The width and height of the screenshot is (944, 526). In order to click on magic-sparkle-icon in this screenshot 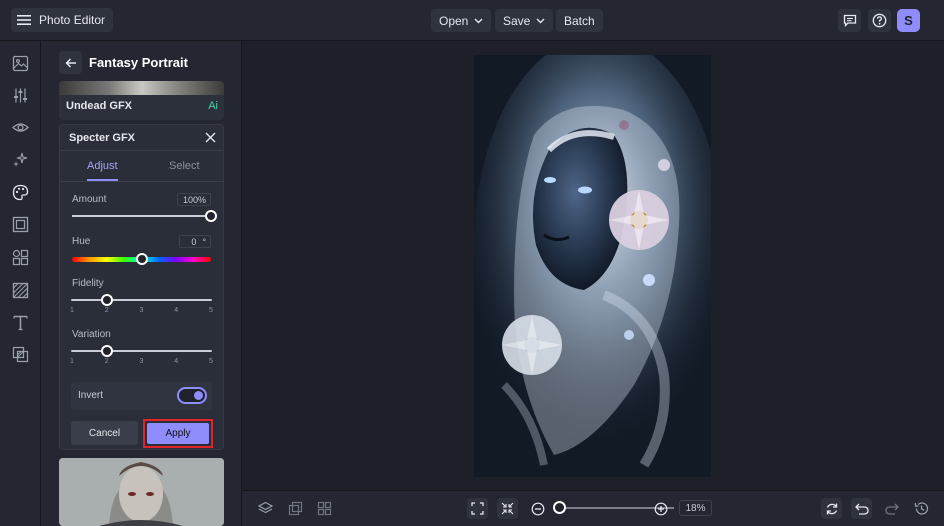, I will do `click(20, 159)`.